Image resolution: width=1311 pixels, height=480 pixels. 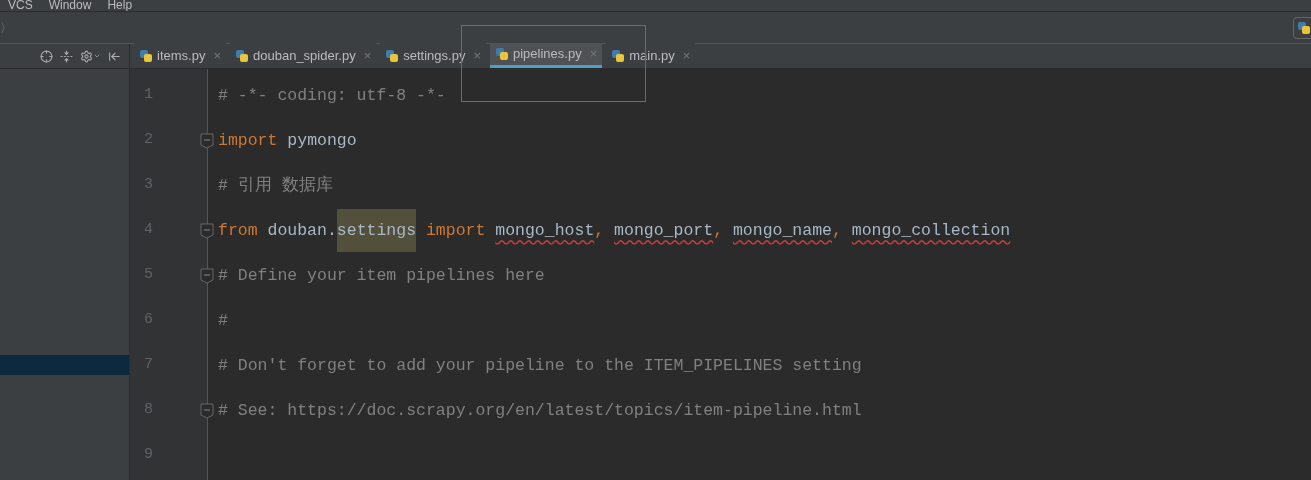 I want to click on menu-item: Help, so click(x=120, y=5).